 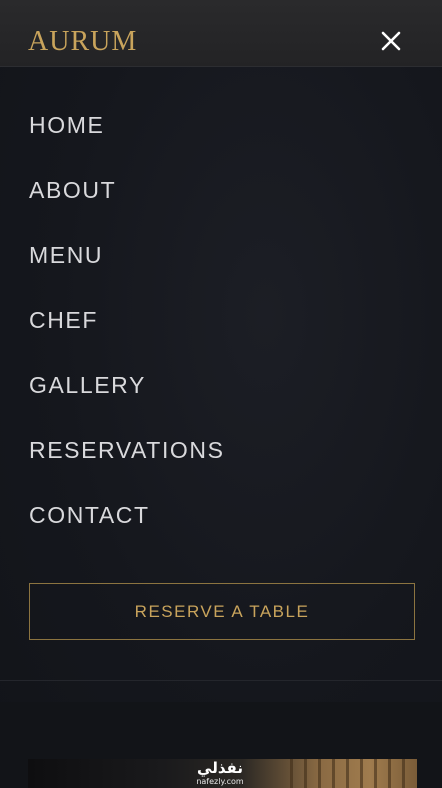 I want to click on close-icon, so click(x=391, y=41).